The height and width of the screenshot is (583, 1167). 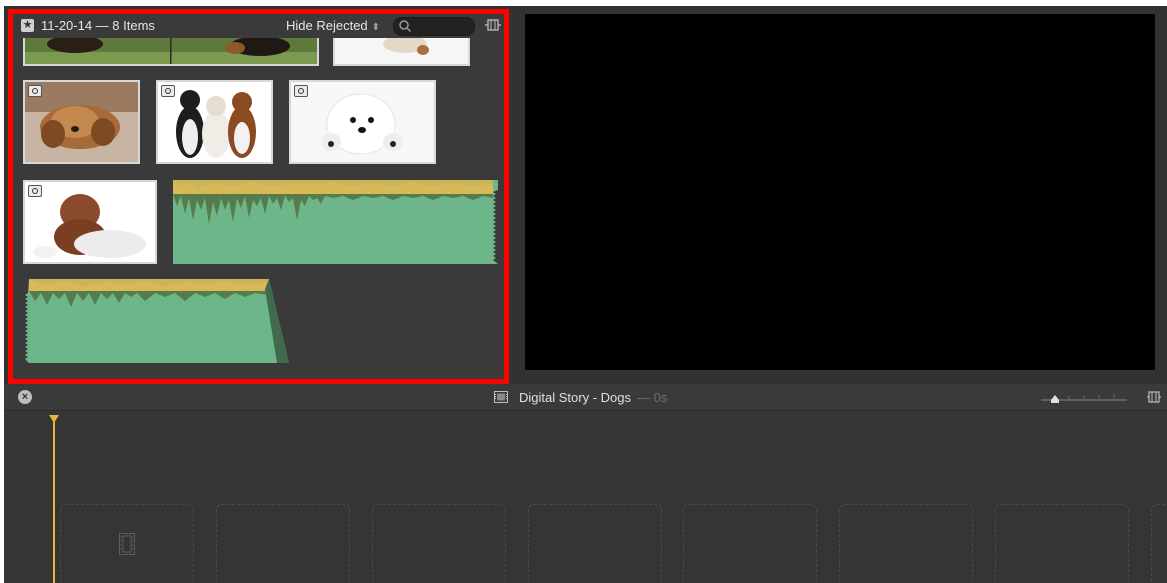 I want to click on search-icon, so click(x=405, y=26).